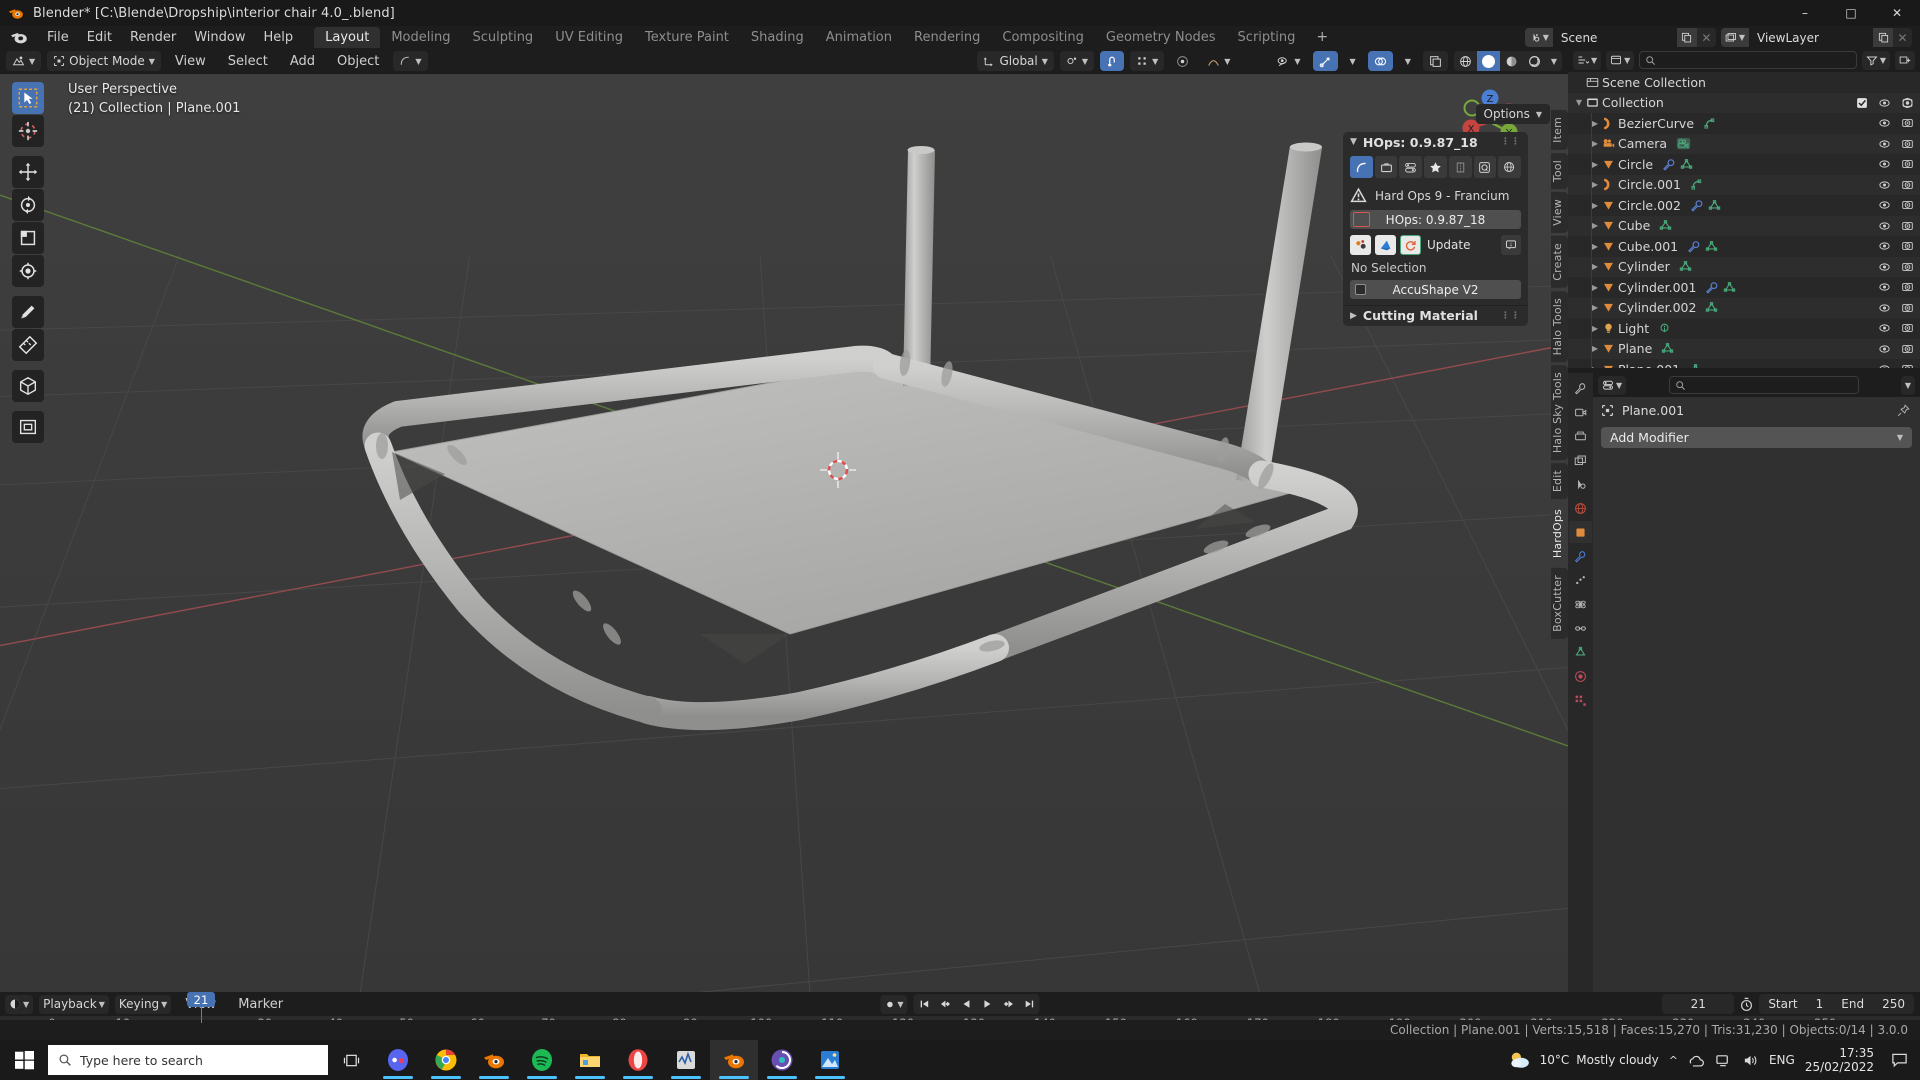  Describe the element at coordinates (1267, 37) in the screenshot. I see `tab-scripting: Scripting` at that location.